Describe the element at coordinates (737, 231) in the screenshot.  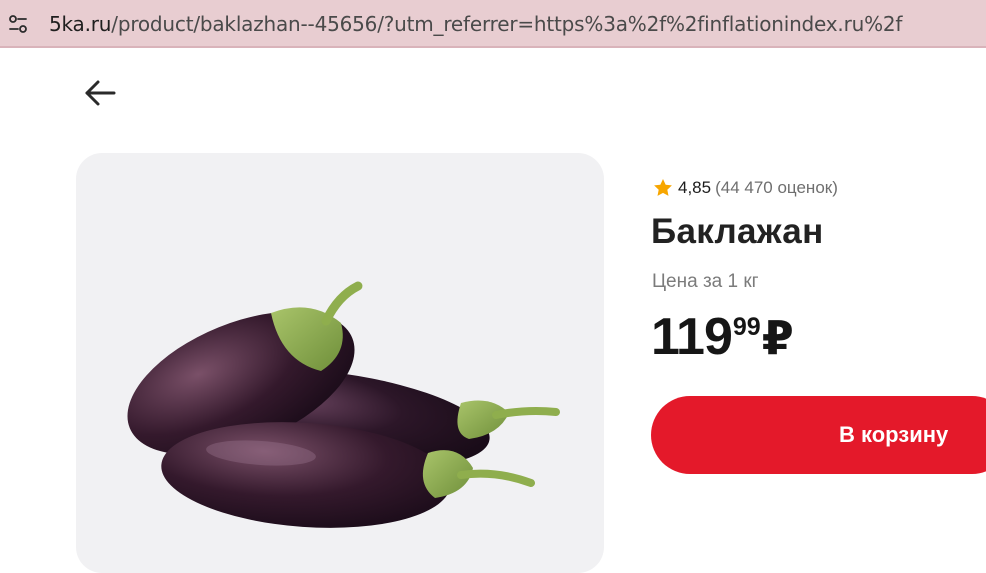
I see `product-title: Баклажан` at that location.